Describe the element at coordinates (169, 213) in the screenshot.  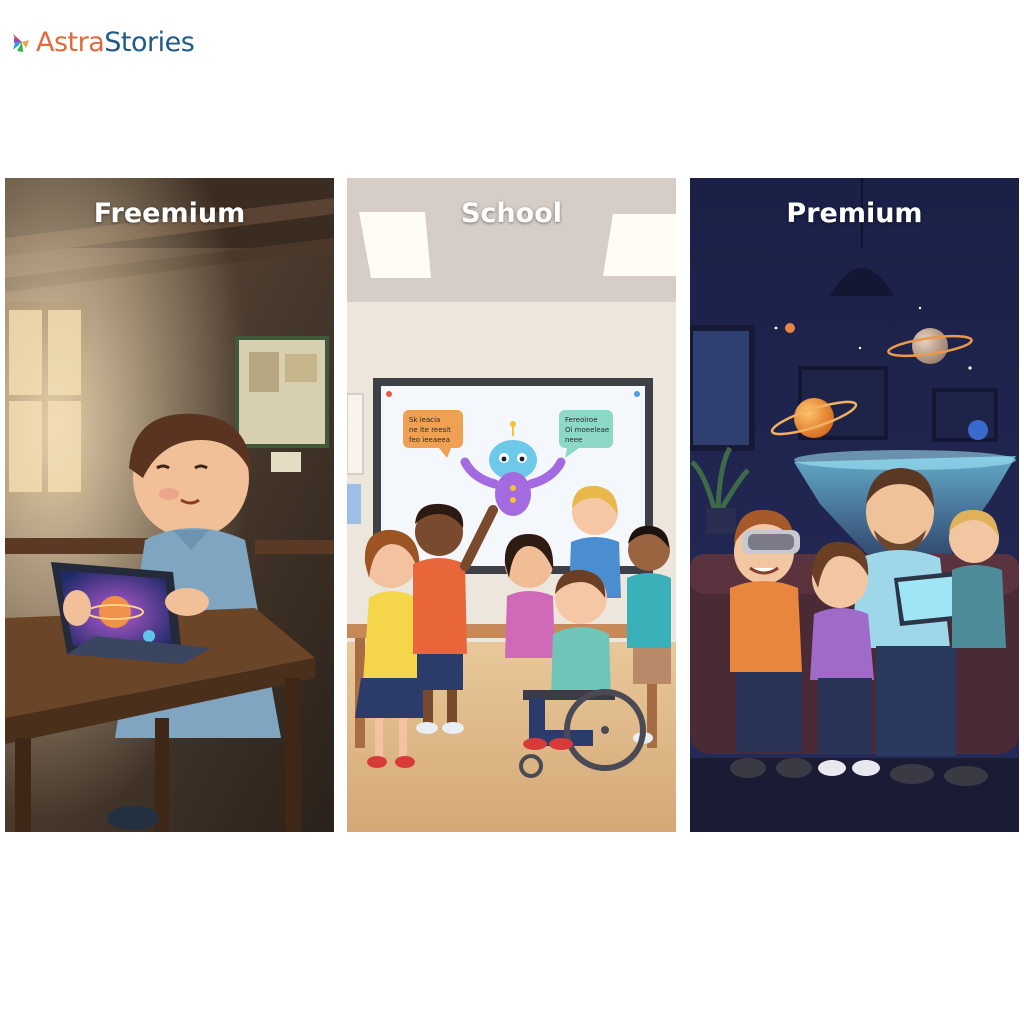
I see `tier-title-freemium: Freemium` at that location.